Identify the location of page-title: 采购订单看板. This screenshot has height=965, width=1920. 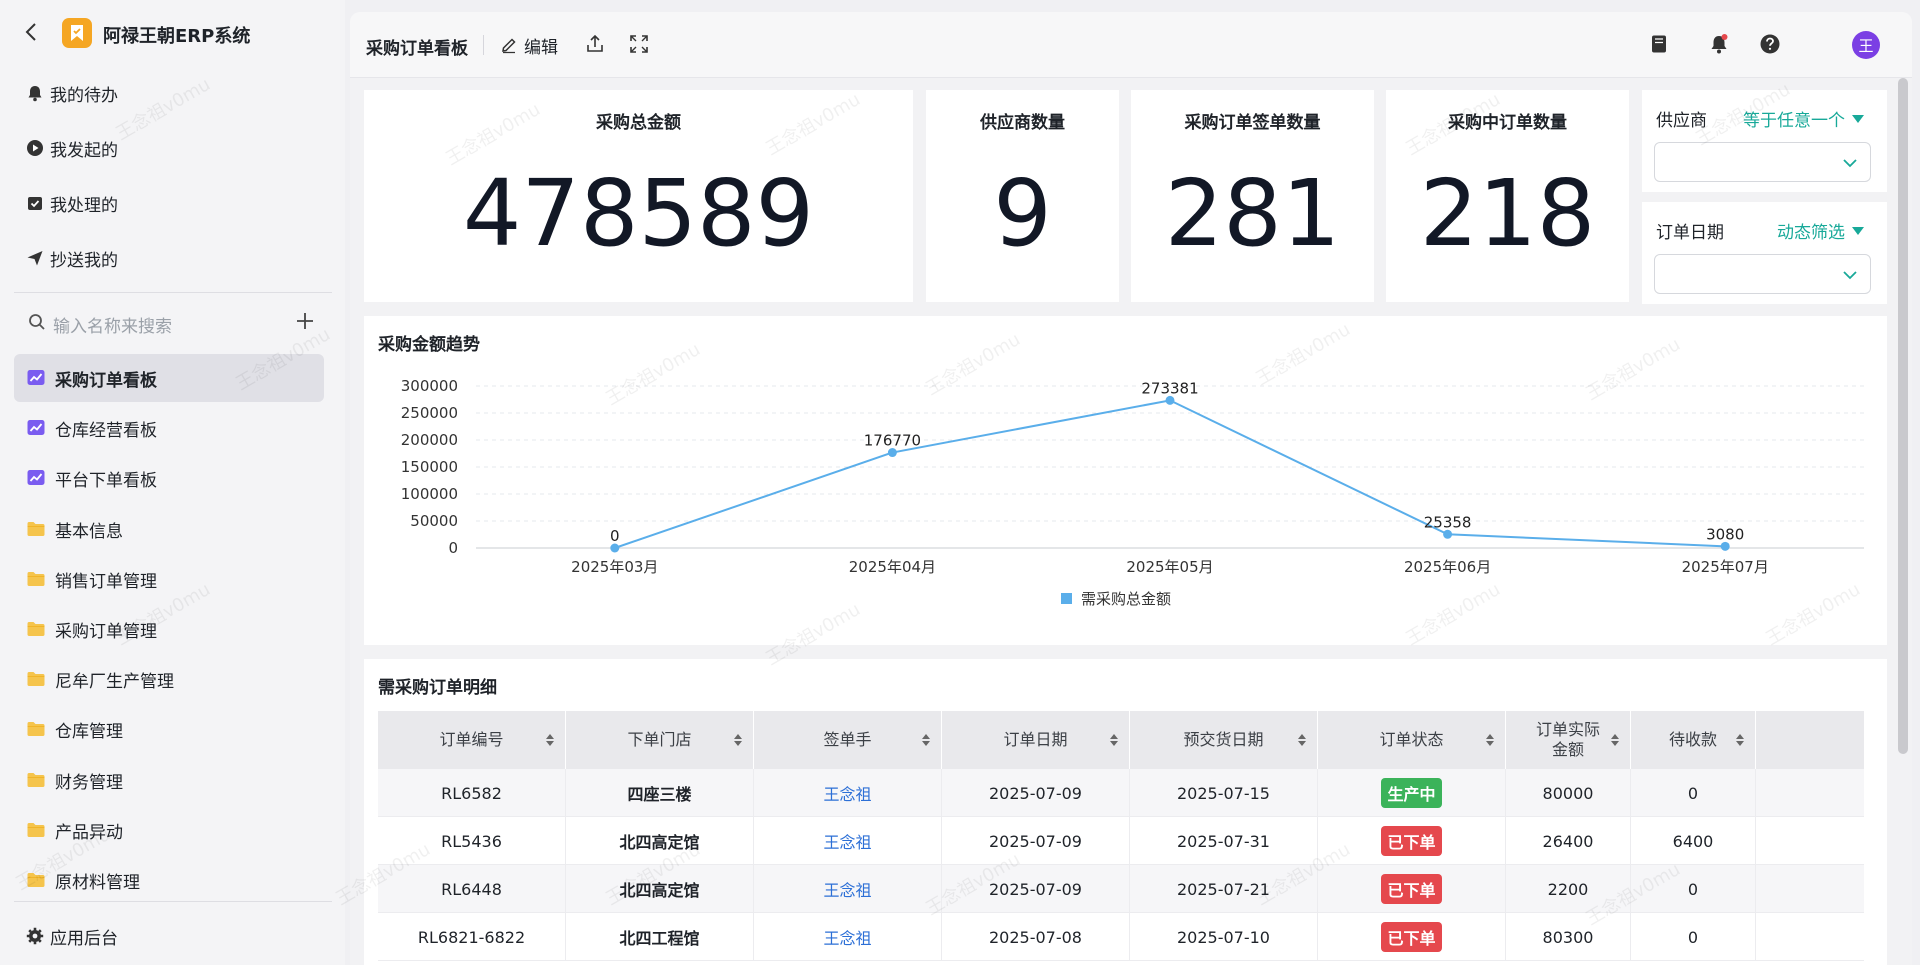
(417, 49).